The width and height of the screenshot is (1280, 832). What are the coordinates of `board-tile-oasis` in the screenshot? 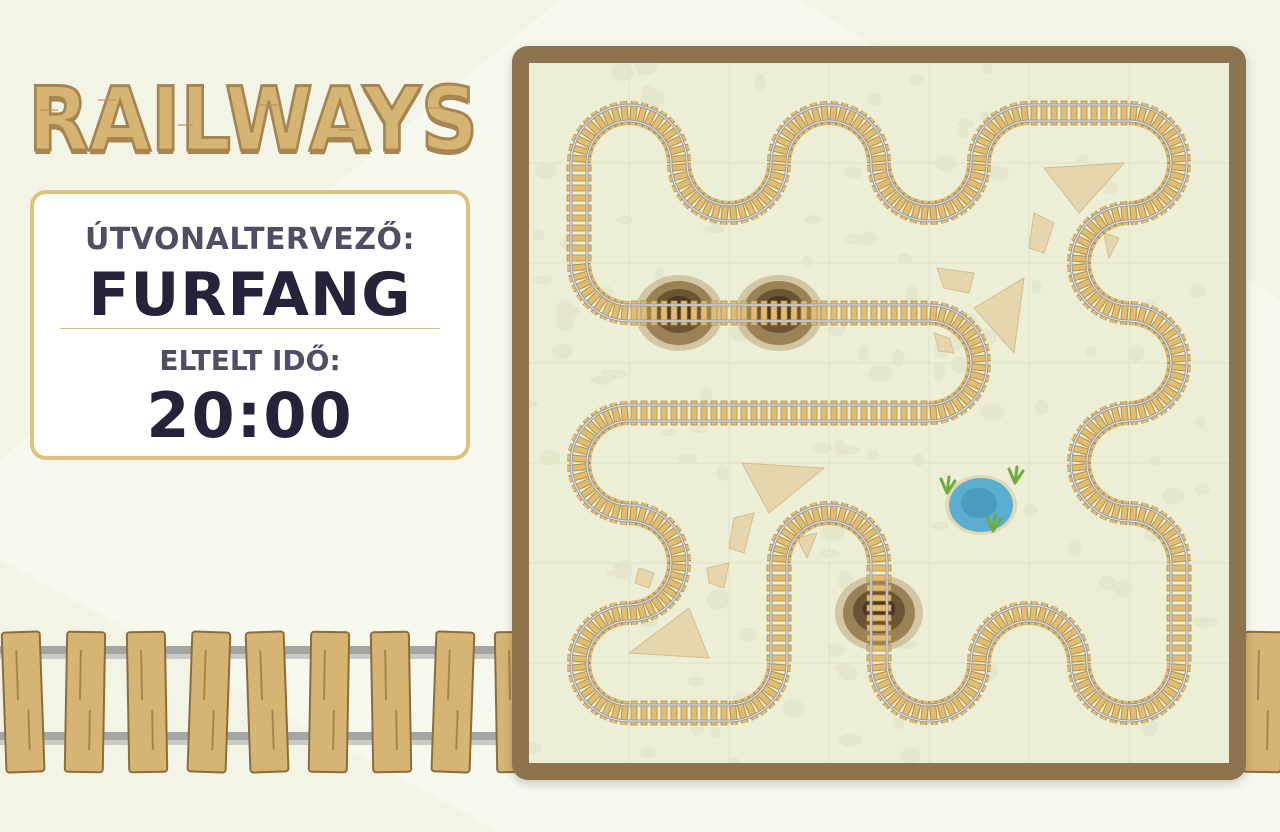 It's located at (979, 513).